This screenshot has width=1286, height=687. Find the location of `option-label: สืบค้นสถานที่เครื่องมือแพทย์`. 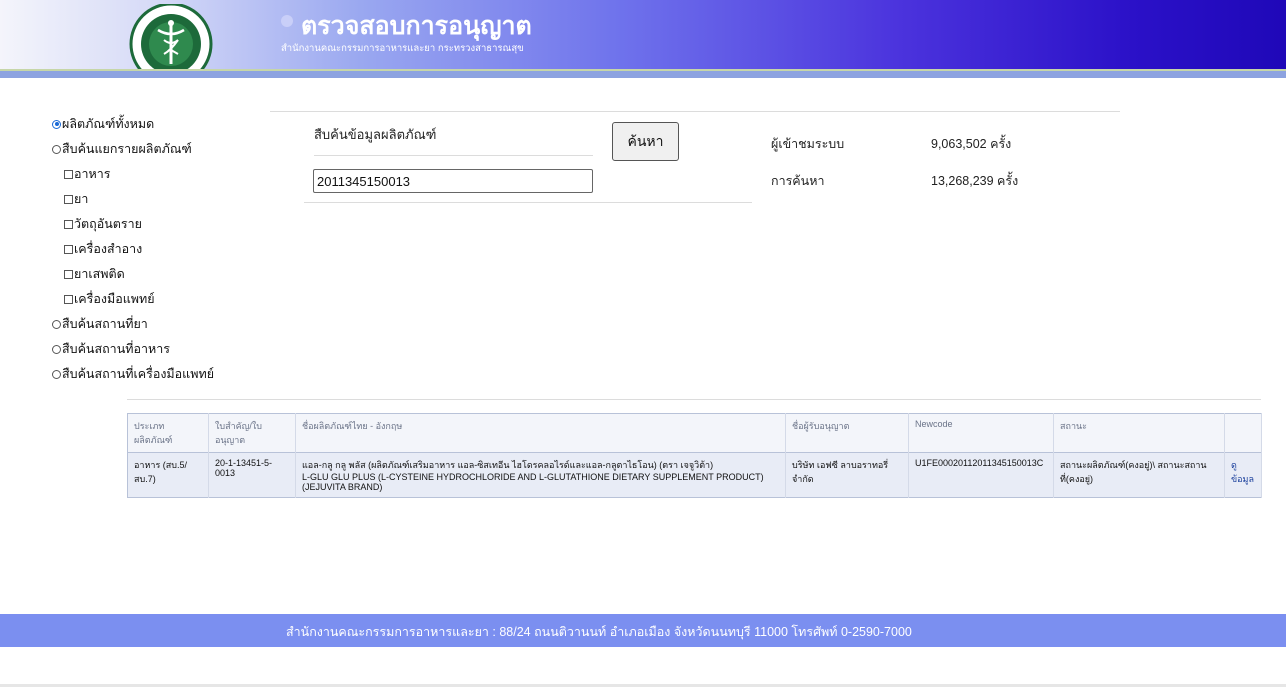

option-label: สืบค้นสถานที่เครื่องมือแพทย์ is located at coordinates (138, 374).